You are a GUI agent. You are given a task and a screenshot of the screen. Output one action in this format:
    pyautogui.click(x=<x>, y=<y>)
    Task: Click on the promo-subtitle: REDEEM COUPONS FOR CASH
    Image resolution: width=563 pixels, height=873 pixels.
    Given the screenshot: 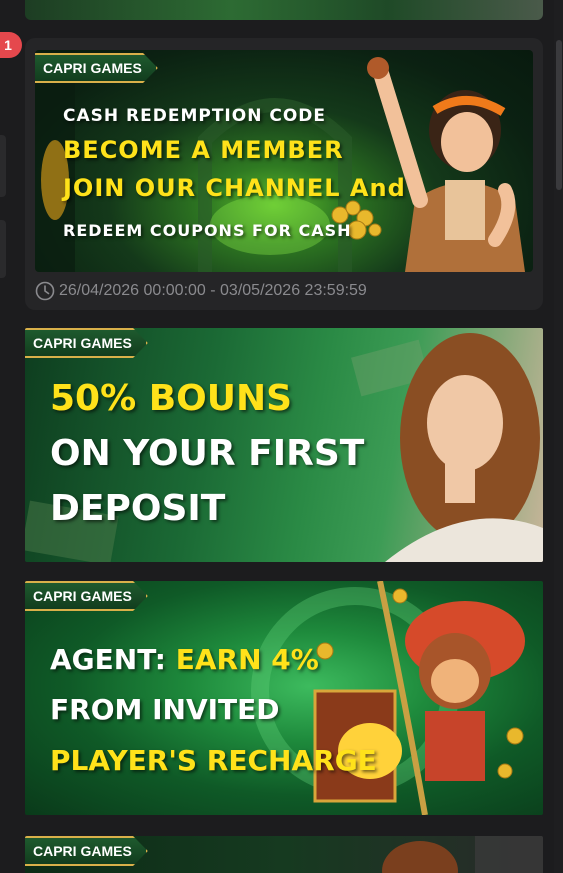 What is the action you would take?
    pyautogui.click(x=207, y=230)
    